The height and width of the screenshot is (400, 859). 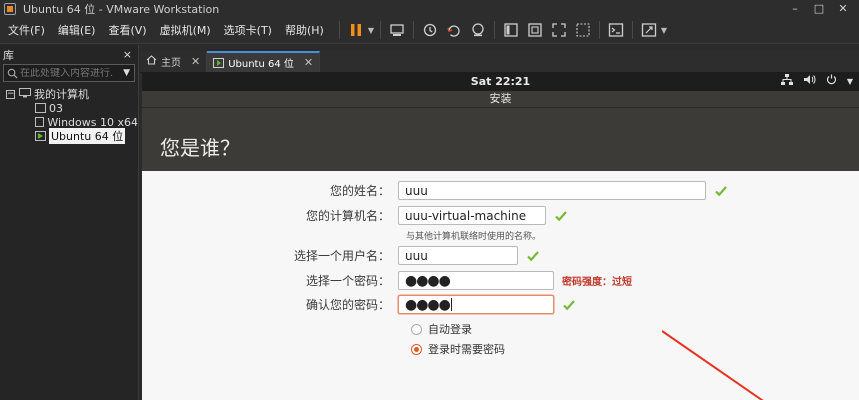 What do you see at coordinates (535, 30) in the screenshot?
I see `thumbnail-view-icon` at bounding box center [535, 30].